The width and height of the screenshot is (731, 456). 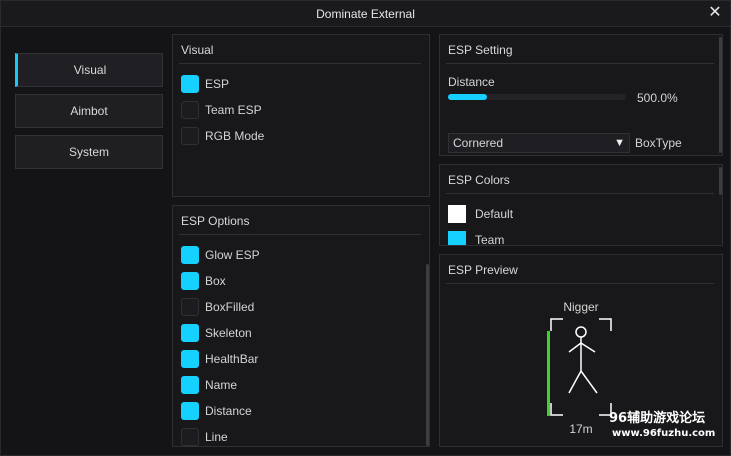 I want to click on checkbox-label: ESP, so click(x=217, y=84).